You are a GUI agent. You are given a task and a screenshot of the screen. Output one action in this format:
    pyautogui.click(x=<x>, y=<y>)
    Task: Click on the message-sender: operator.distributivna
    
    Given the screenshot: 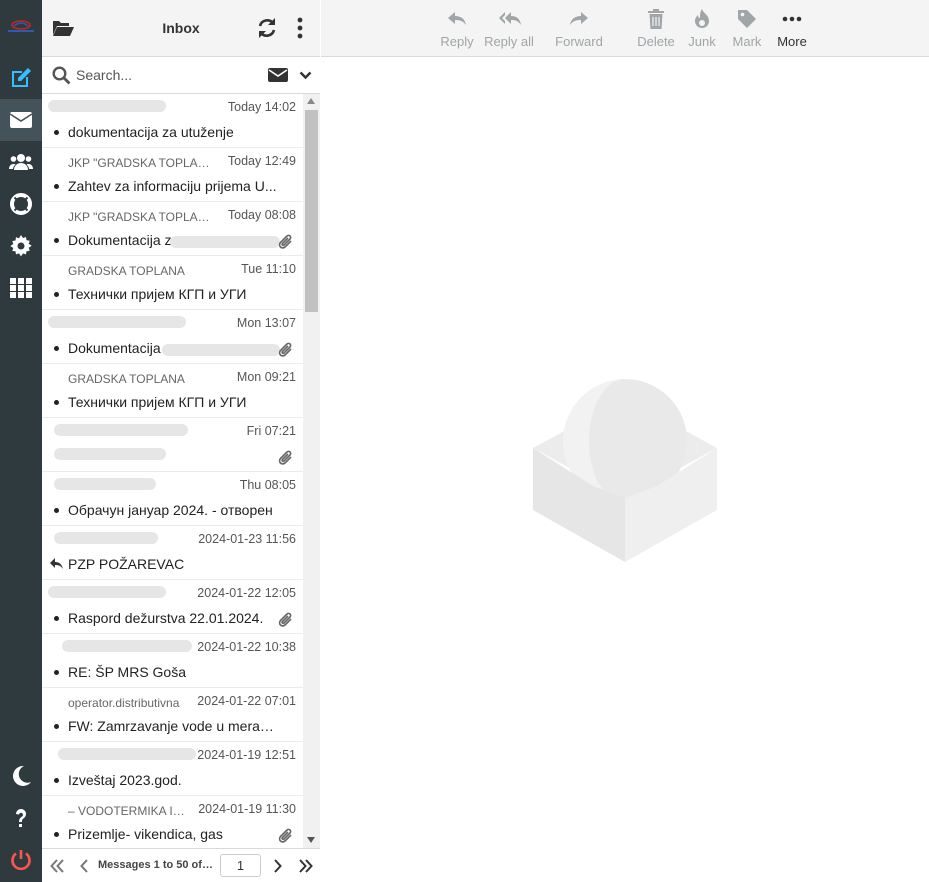 What is the action you would take?
    pyautogui.click(x=124, y=703)
    